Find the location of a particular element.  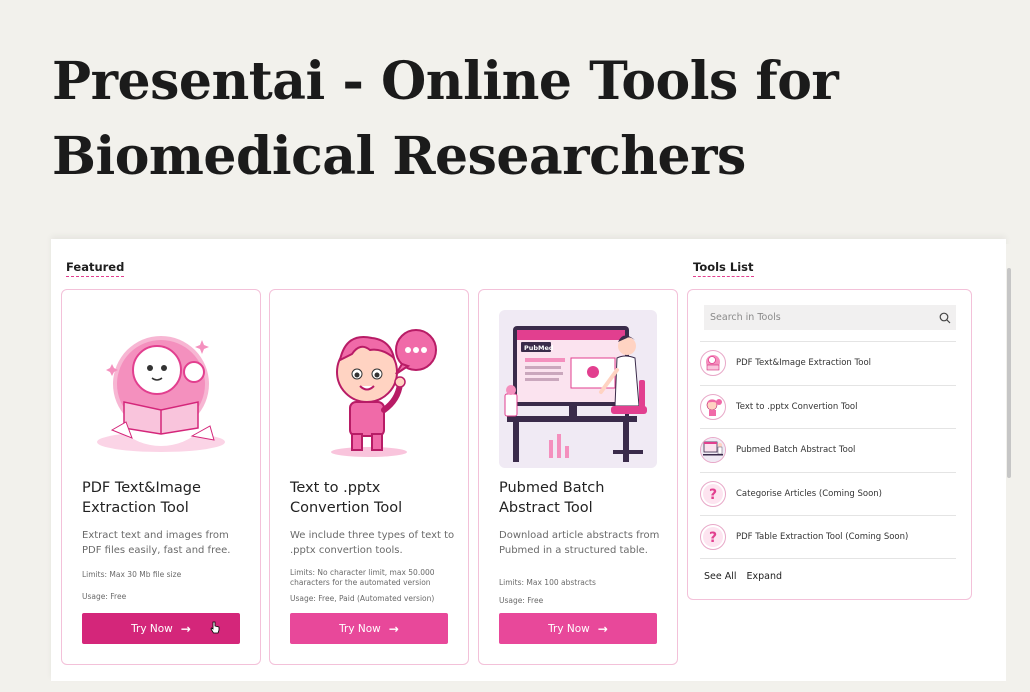

desk-thumbnail-icon is located at coordinates (713, 450).